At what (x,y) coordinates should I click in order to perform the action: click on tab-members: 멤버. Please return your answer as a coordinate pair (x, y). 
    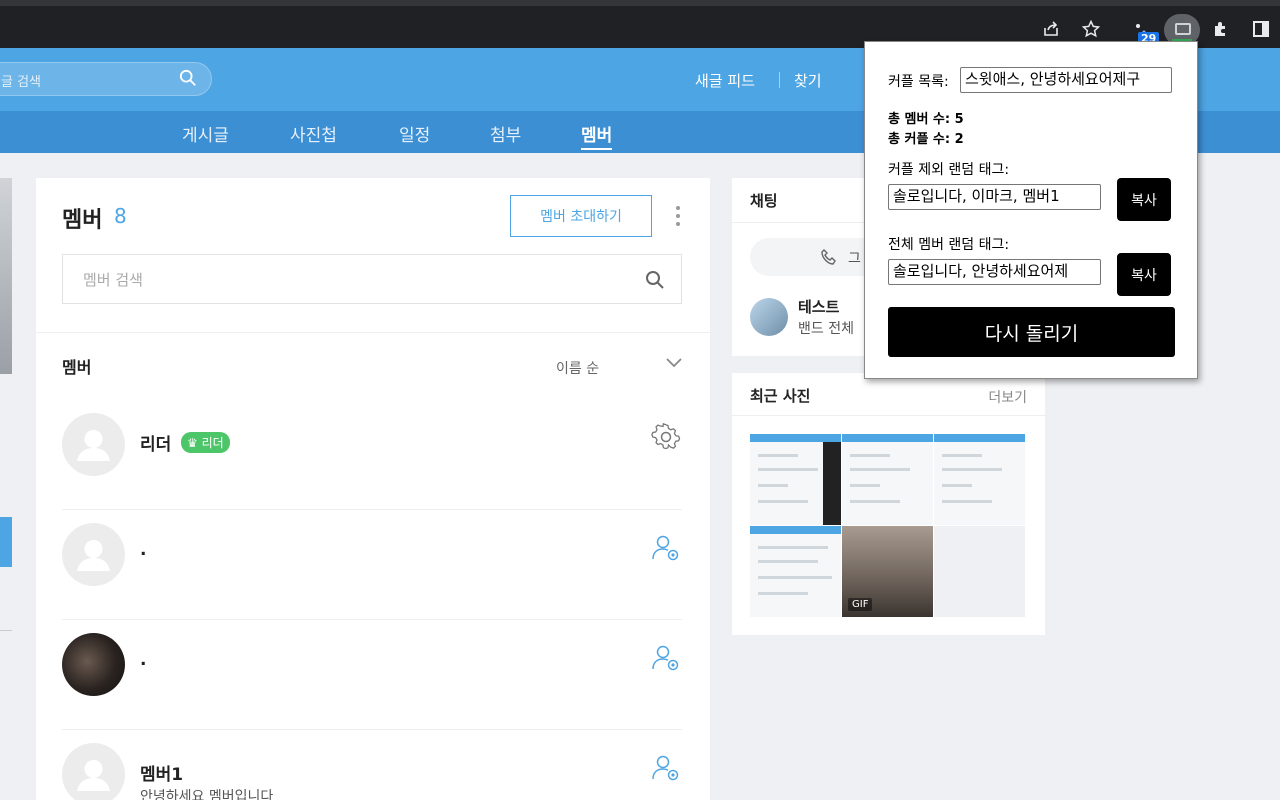
    Looking at the image, I should click on (597, 135).